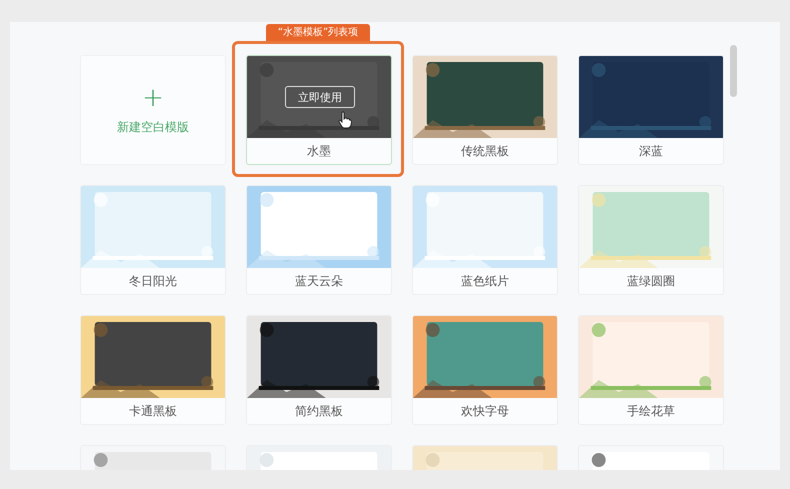 This screenshot has width=790, height=489. Describe the element at coordinates (153, 411) in the screenshot. I see `card-label: 卡通黑板` at that location.